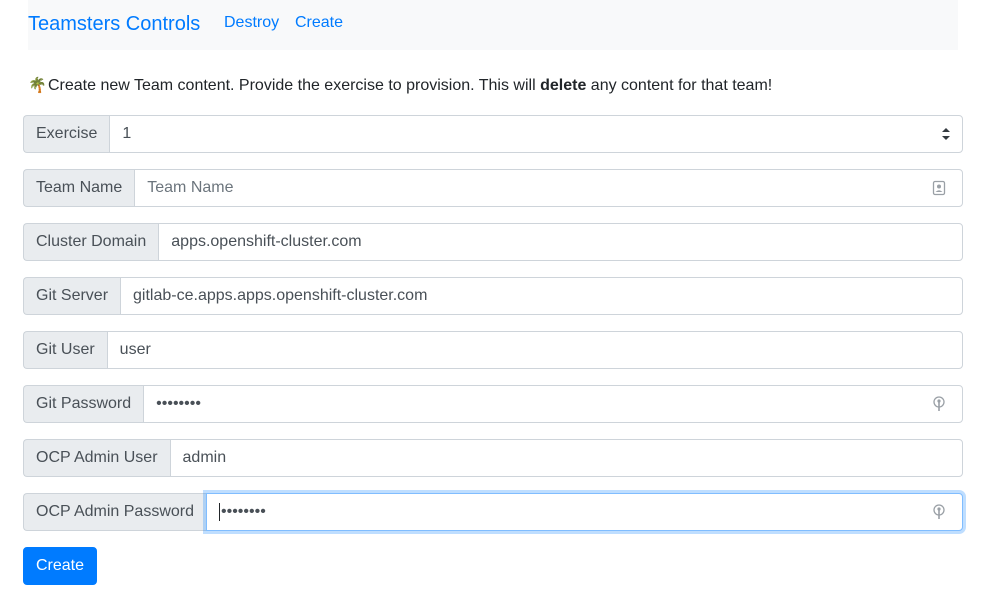 The height and width of the screenshot is (611, 986). Describe the element at coordinates (243, 511) in the screenshot. I see `ocp-admin-password-value: ••••••••` at that location.